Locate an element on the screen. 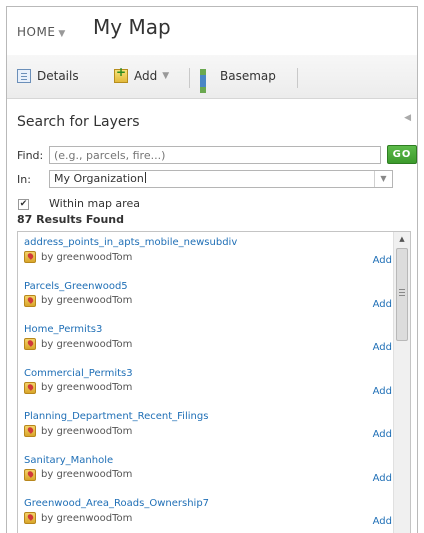 Image resolution: width=424 pixels, height=533 pixels. grip-icon is located at coordinates (402, 292).